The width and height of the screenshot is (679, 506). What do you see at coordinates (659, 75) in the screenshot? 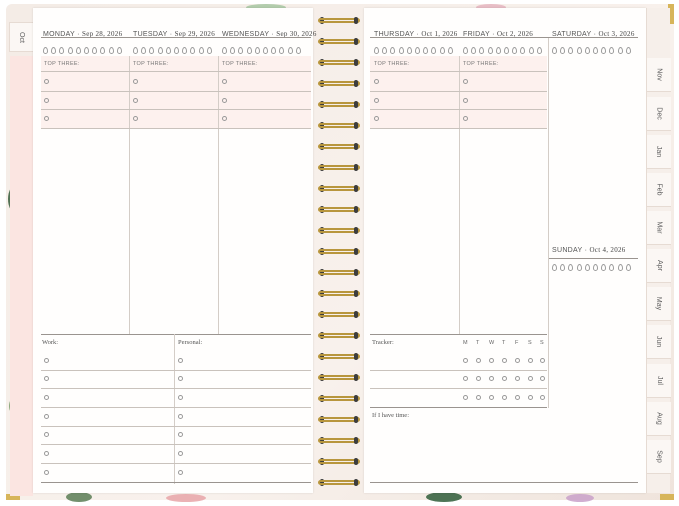
I see `tab-nov: Nov` at bounding box center [659, 75].